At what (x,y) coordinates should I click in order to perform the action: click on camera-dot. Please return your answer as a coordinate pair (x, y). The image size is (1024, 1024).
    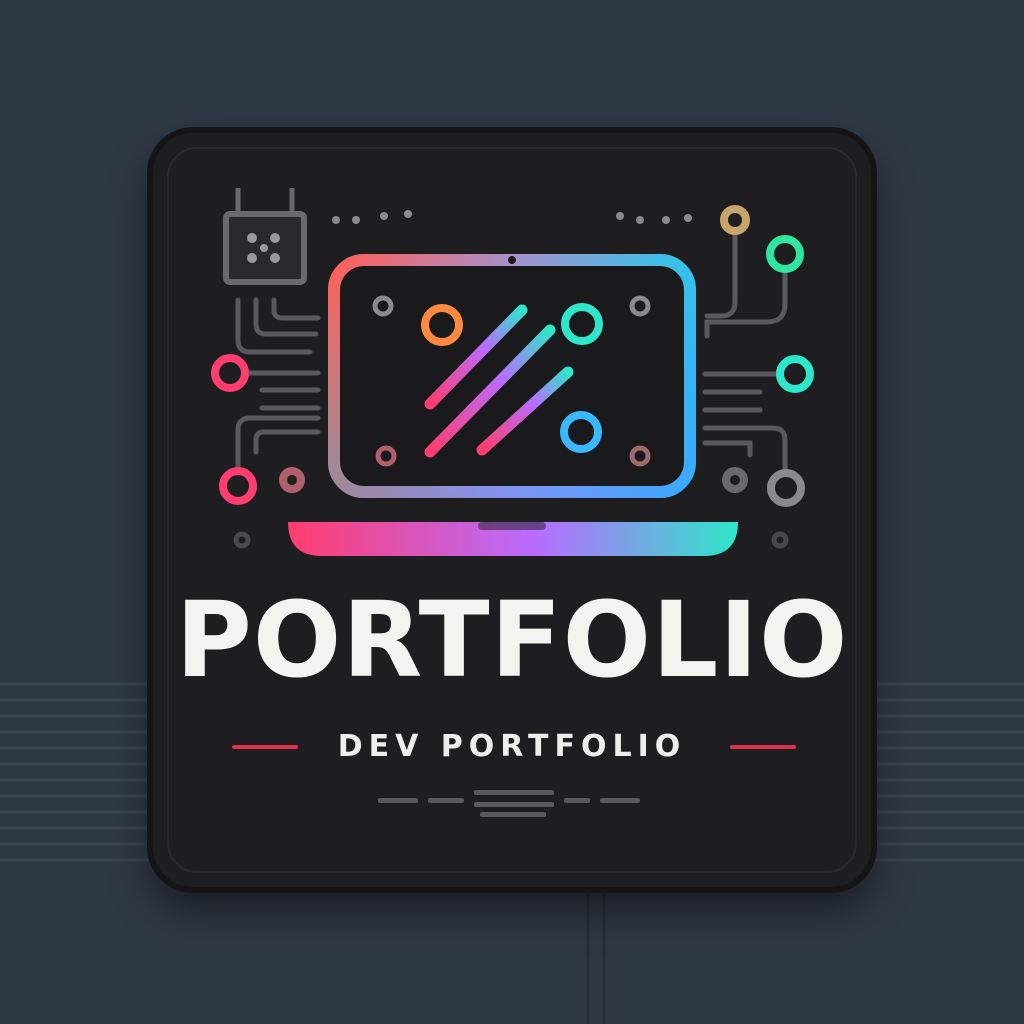
    Looking at the image, I should click on (512, 260).